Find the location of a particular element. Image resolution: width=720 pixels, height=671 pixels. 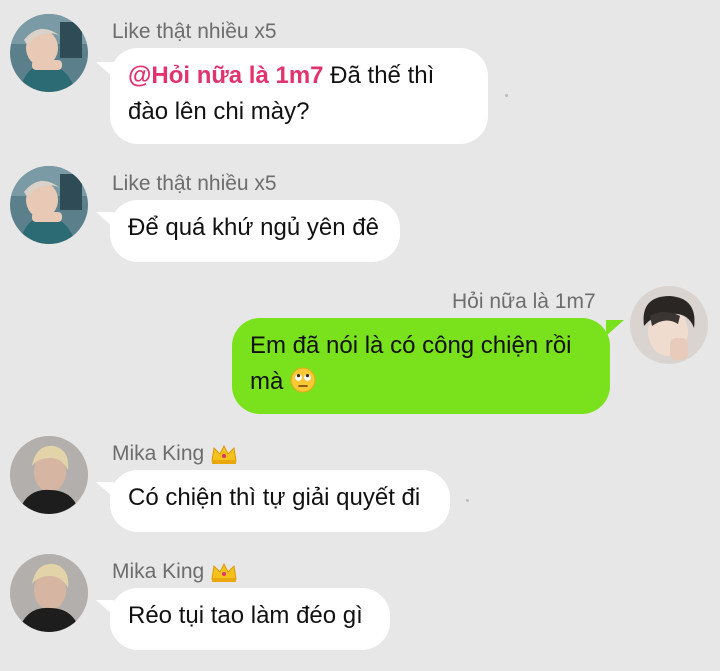

message-text: Để quá khứ ngủ yên đê is located at coordinates (253, 227).